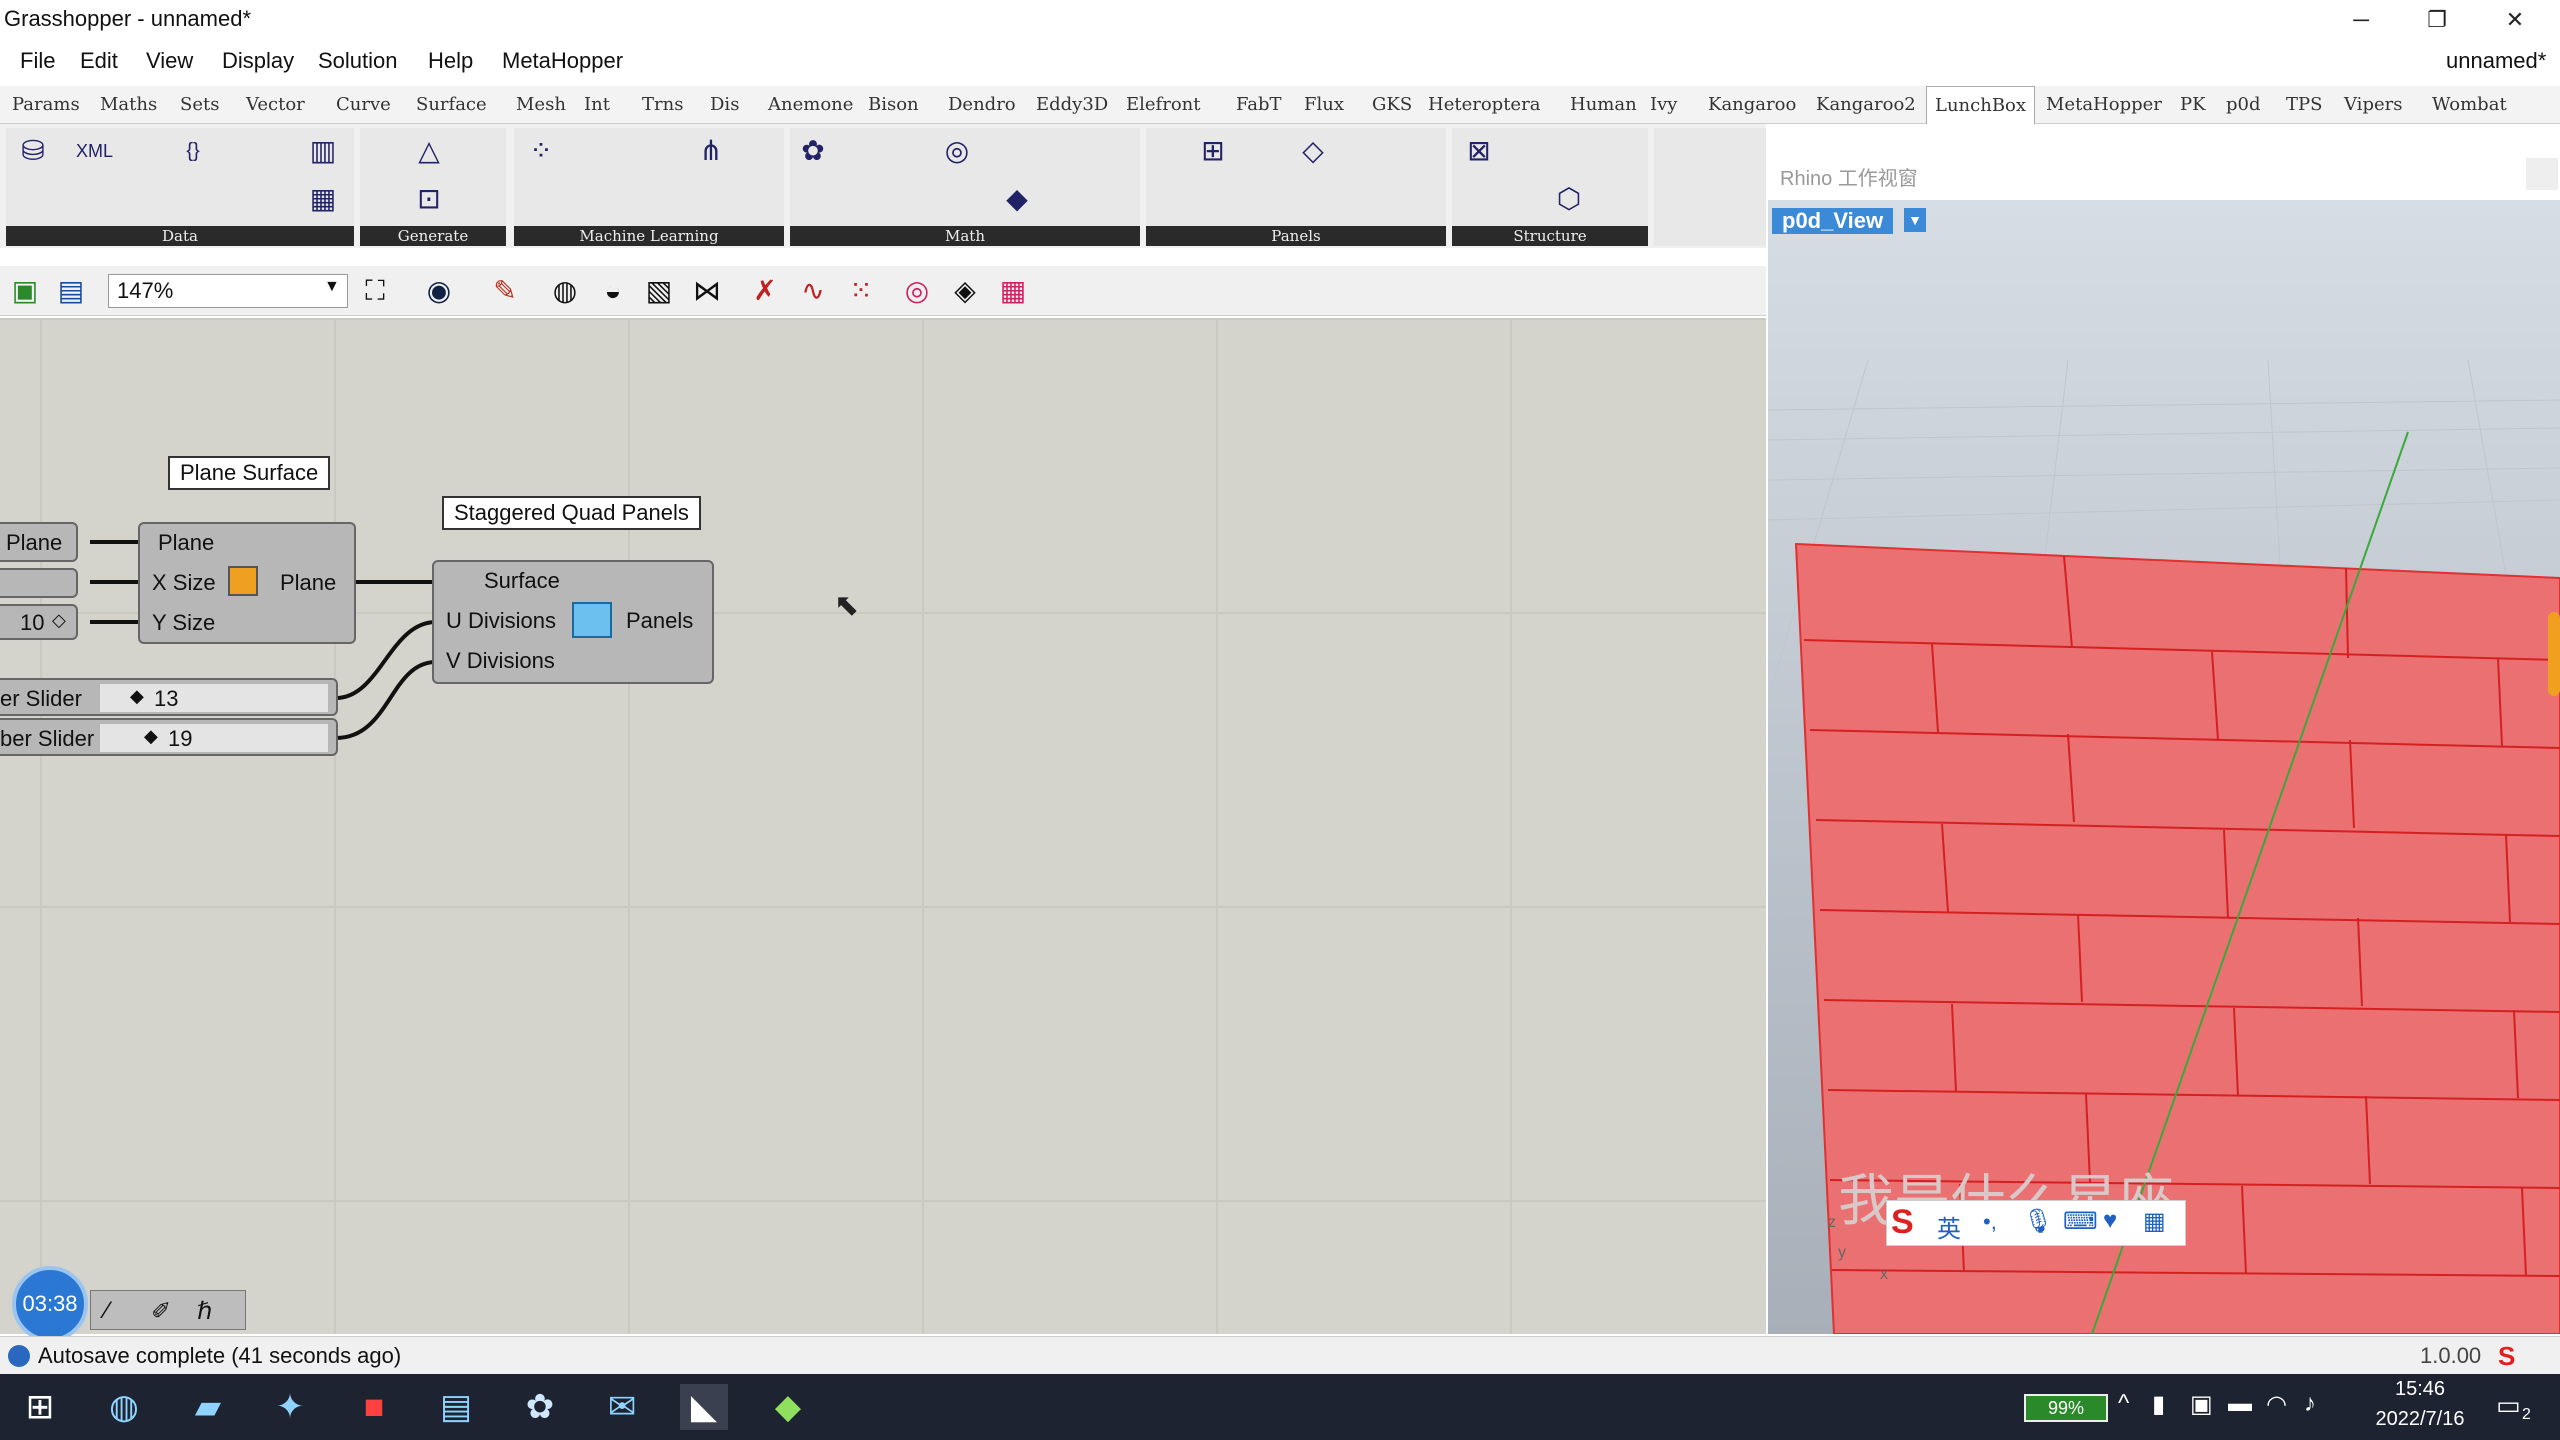 This screenshot has height=1440, width=2560. What do you see at coordinates (659, 291) in the screenshot?
I see `wire-icon: ▧` at bounding box center [659, 291].